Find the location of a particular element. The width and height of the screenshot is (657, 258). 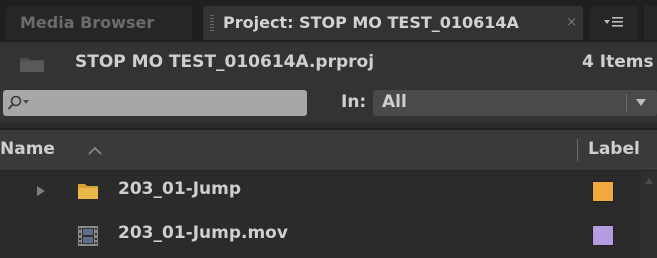

close-icon: × is located at coordinates (571, 23).